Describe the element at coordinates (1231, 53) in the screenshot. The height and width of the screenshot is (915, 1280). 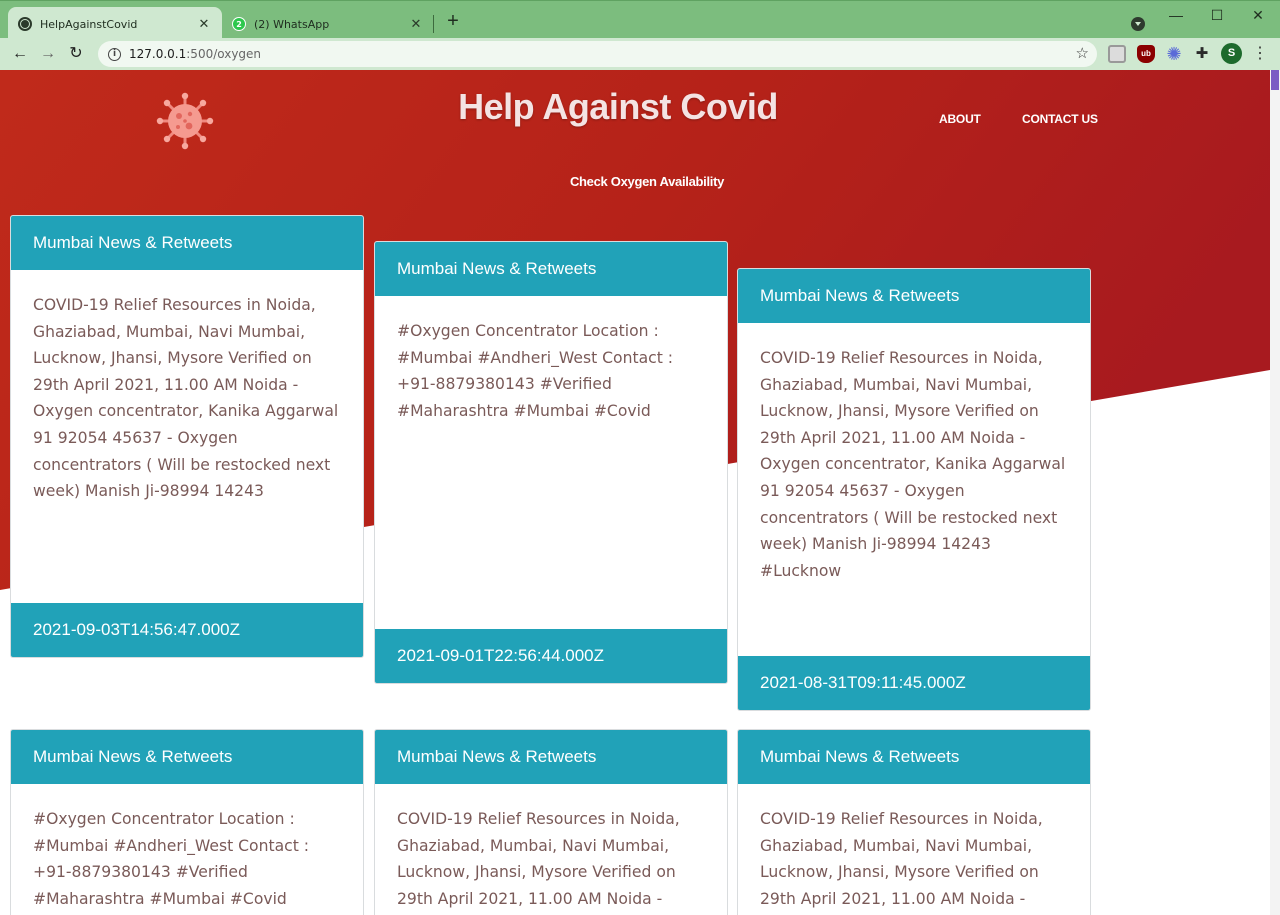
I see `profile-avatar: S` at that location.